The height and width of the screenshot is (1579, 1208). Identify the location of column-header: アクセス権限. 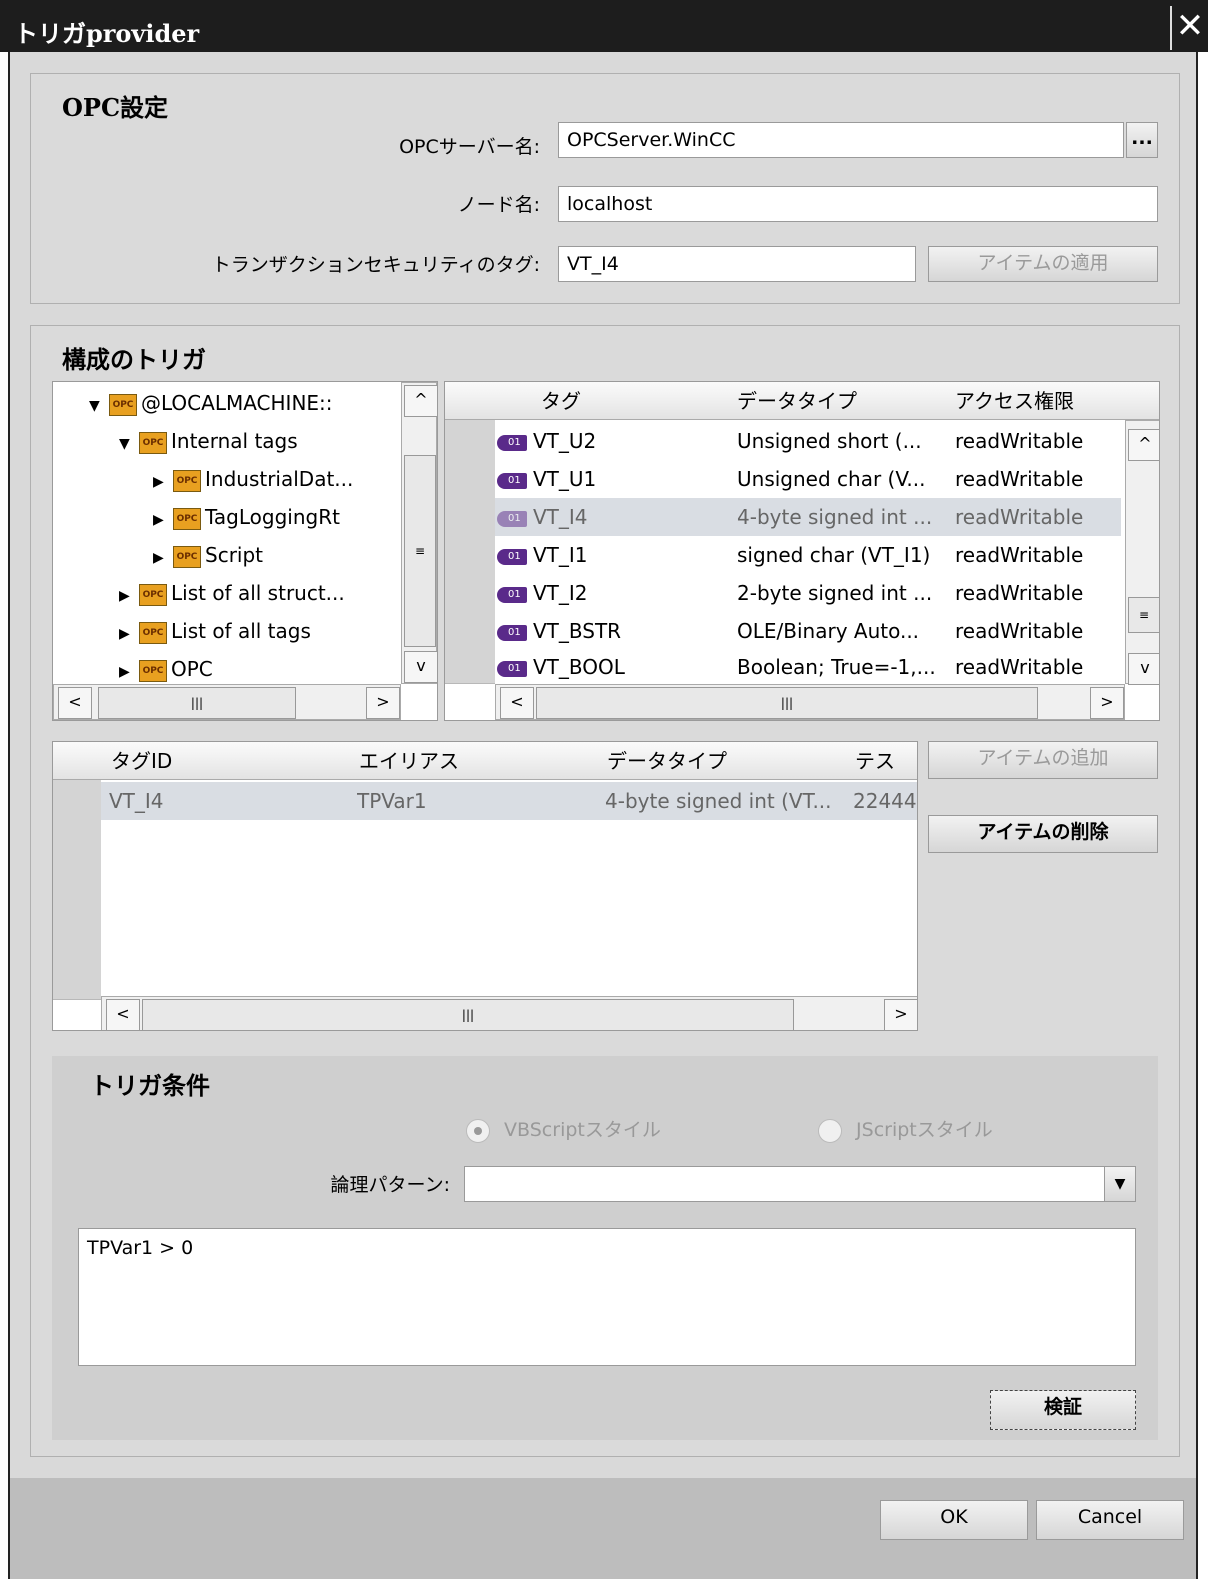
(1014, 401).